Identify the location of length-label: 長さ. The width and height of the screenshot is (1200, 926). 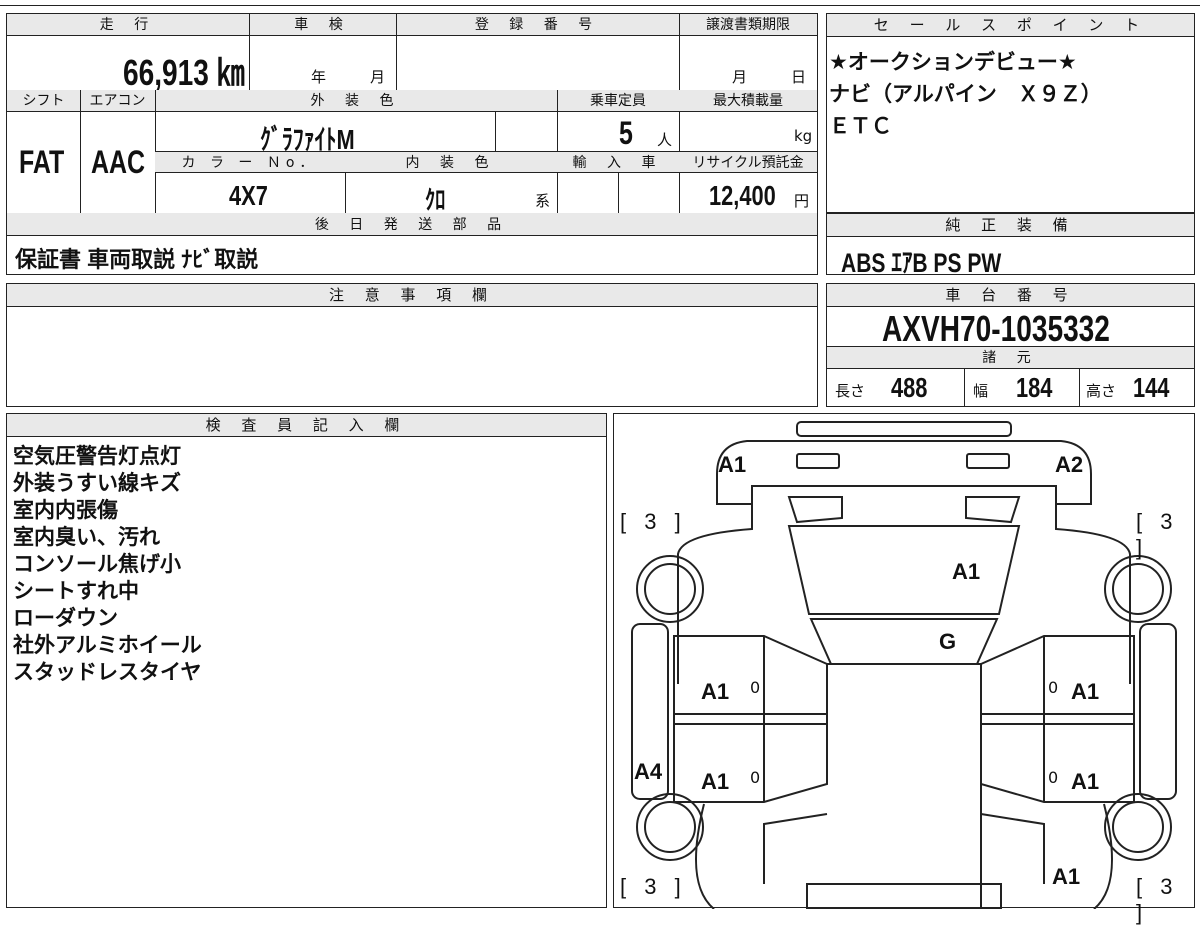
(850, 391).